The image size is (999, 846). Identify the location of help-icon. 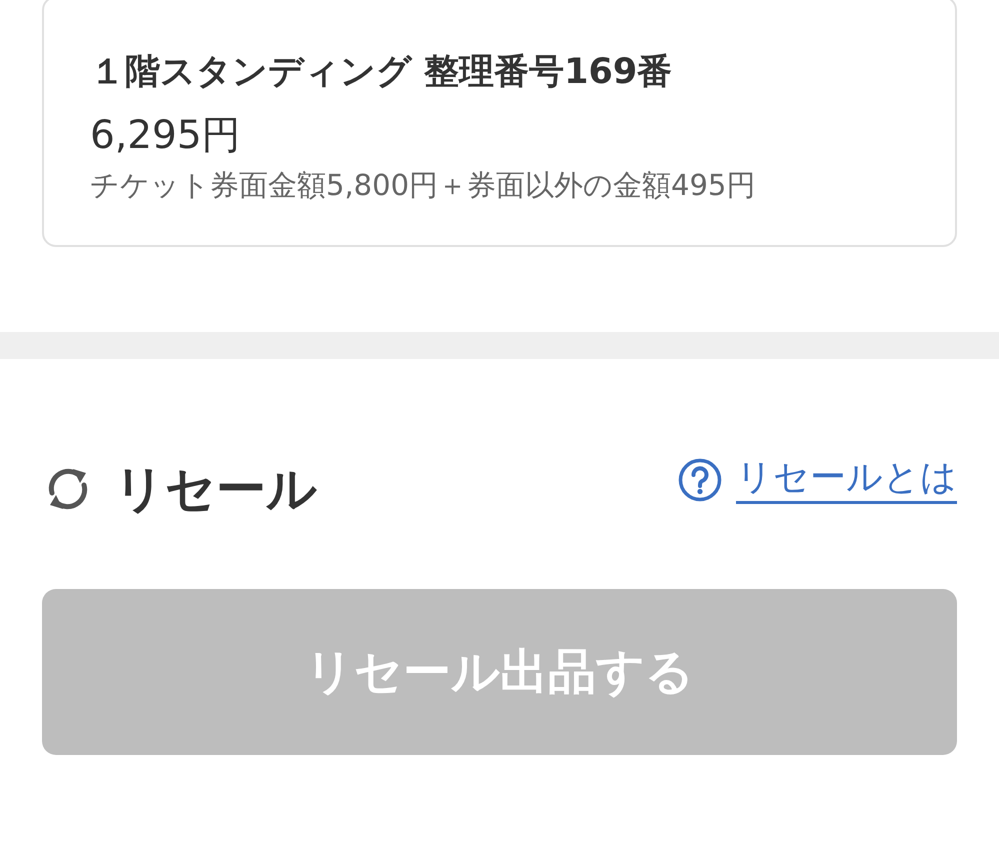
(700, 480).